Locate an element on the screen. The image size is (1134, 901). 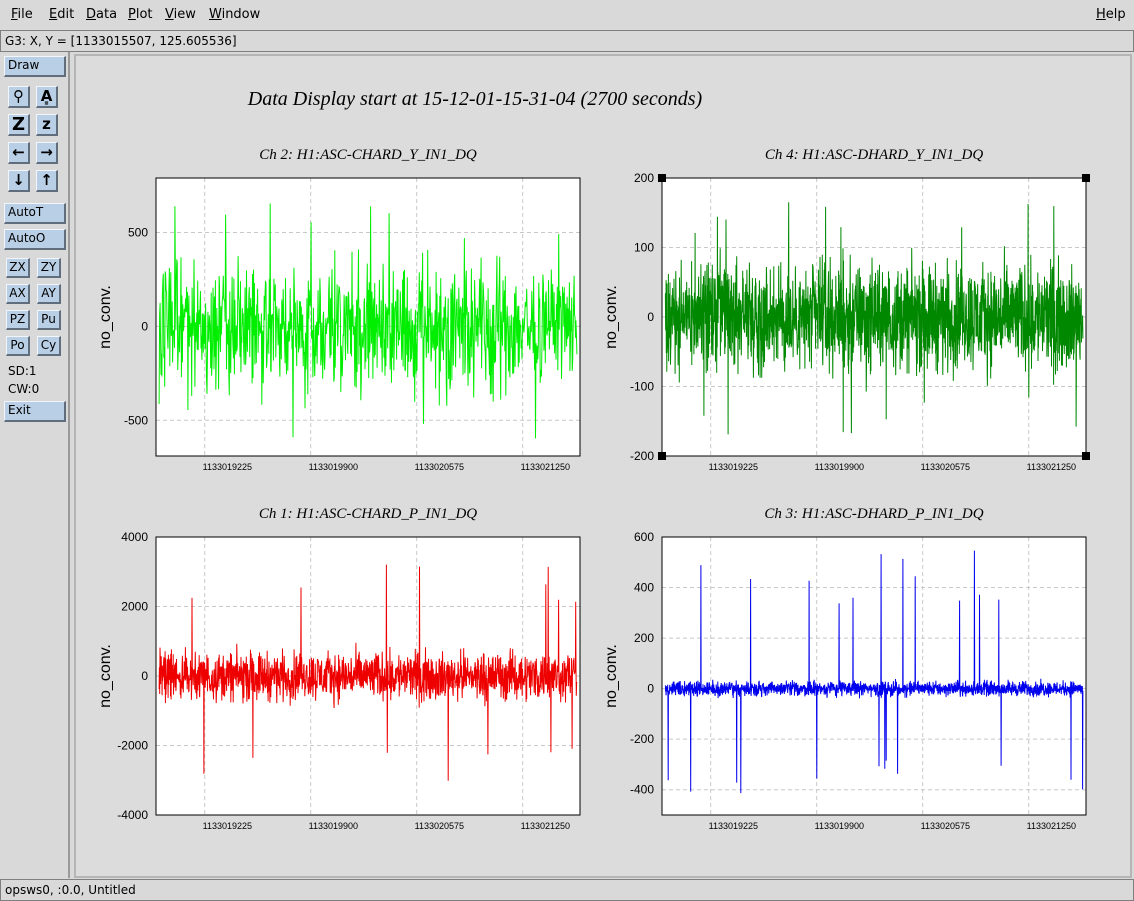
menu-data: Data is located at coordinates (101, 14).